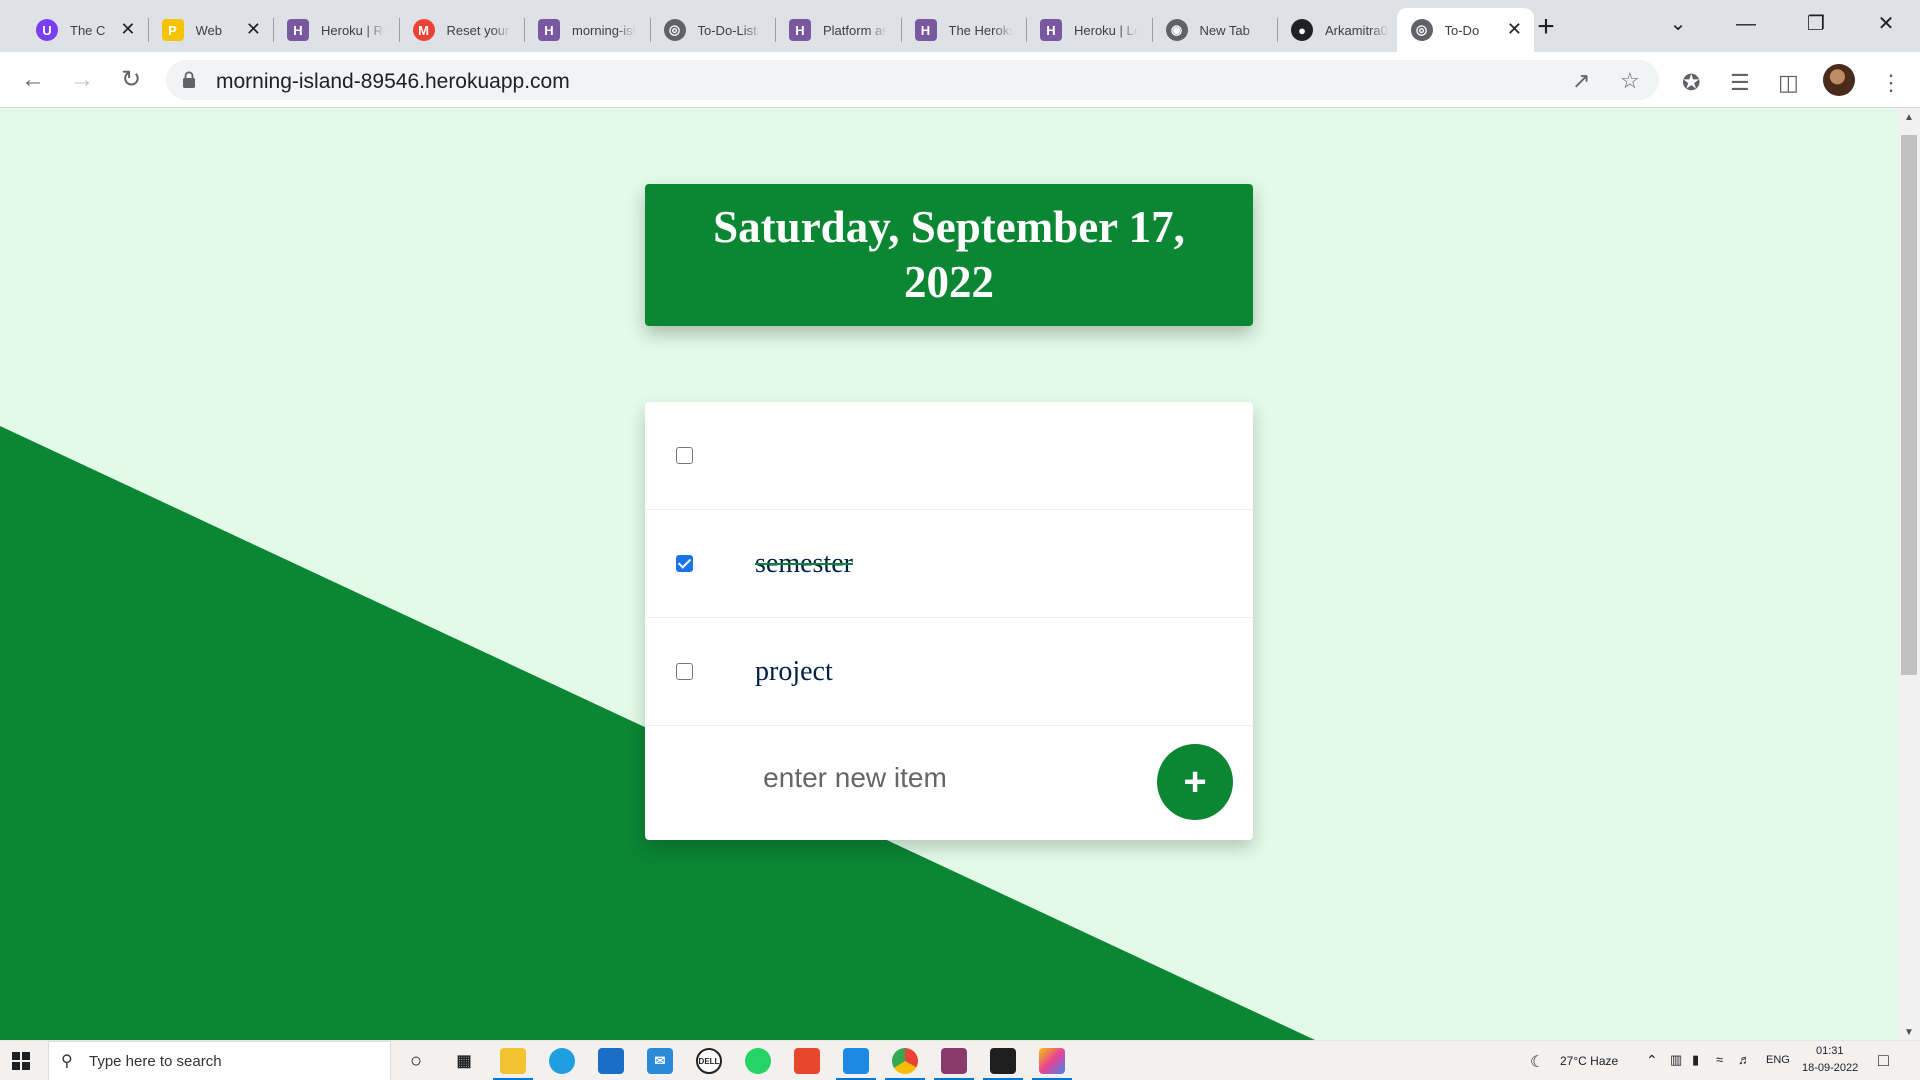 The height and width of the screenshot is (1080, 1920). What do you see at coordinates (47, 30) in the screenshot?
I see `purple-circle-icon: U` at bounding box center [47, 30].